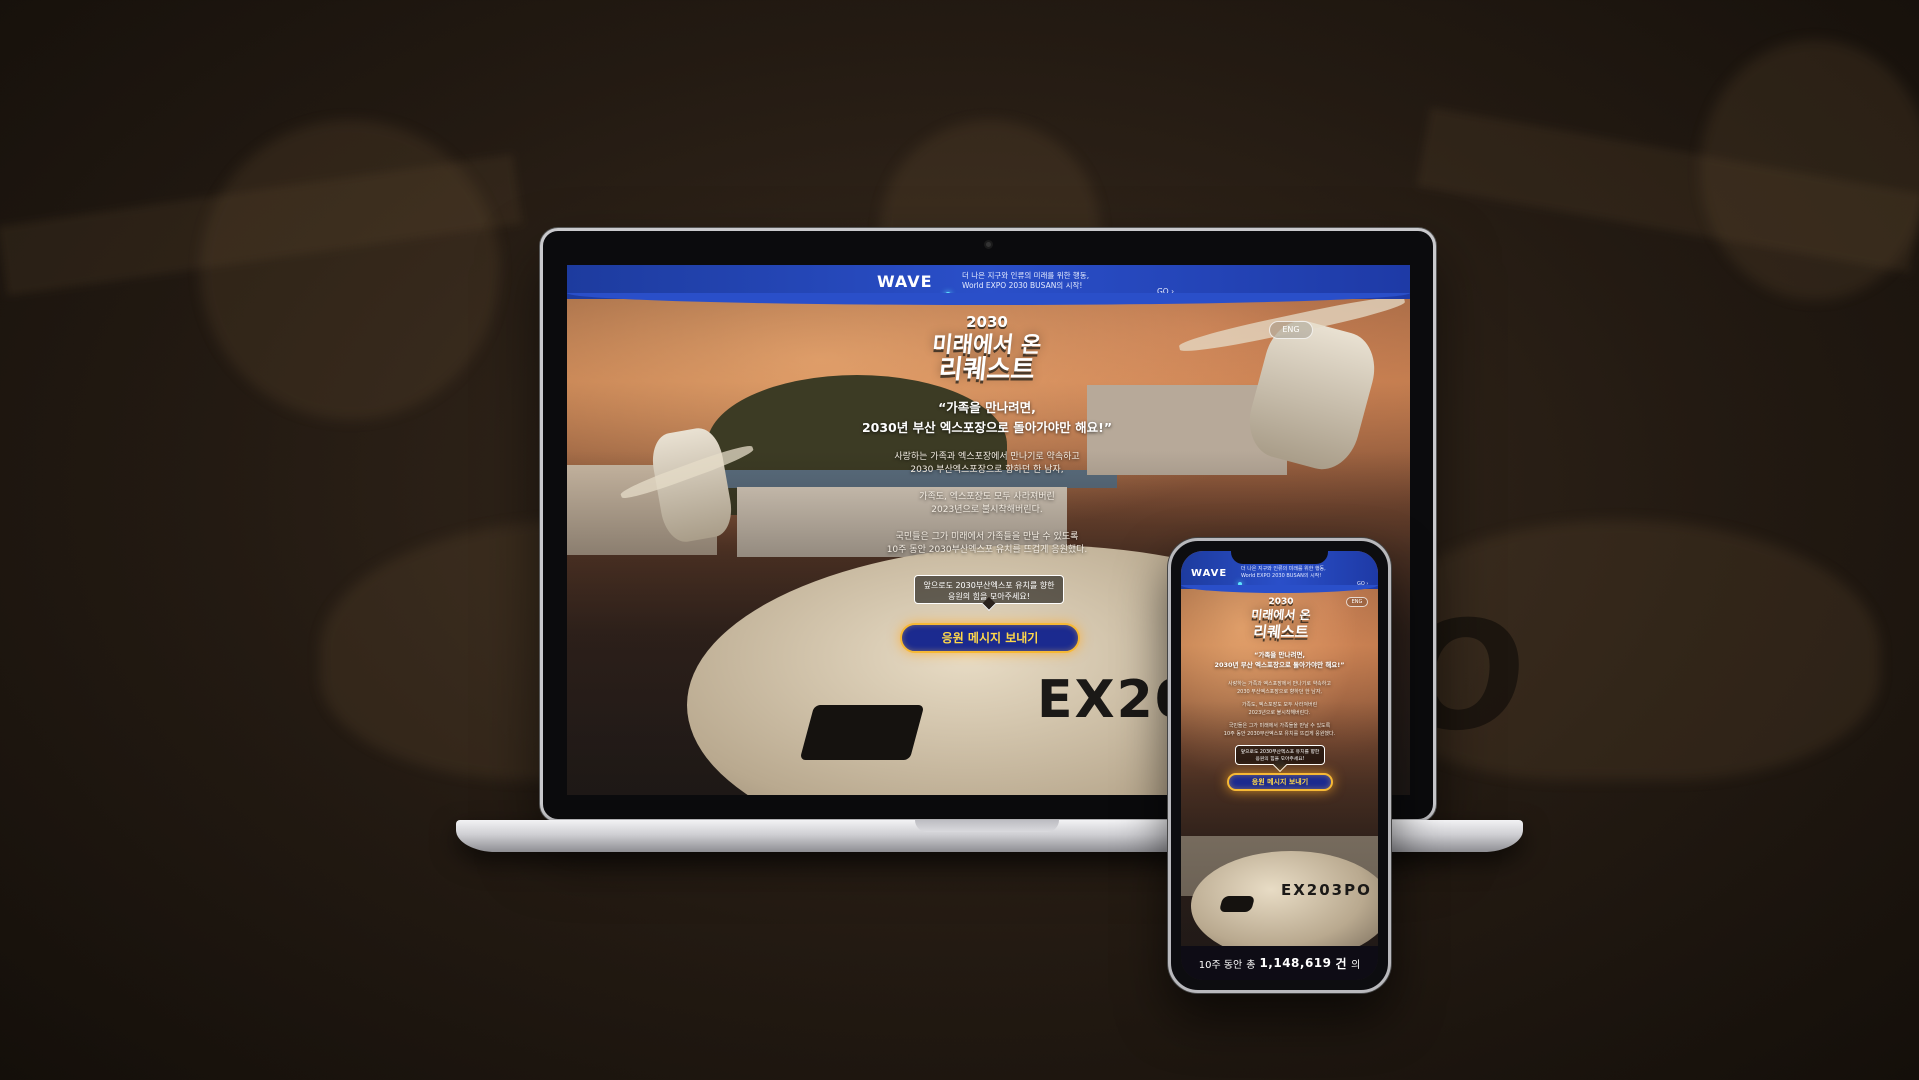 The height and width of the screenshot is (1080, 1919). What do you see at coordinates (1356, 965) in the screenshot?
I see `footer-suffix: 의` at bounding box center [1356, 965].